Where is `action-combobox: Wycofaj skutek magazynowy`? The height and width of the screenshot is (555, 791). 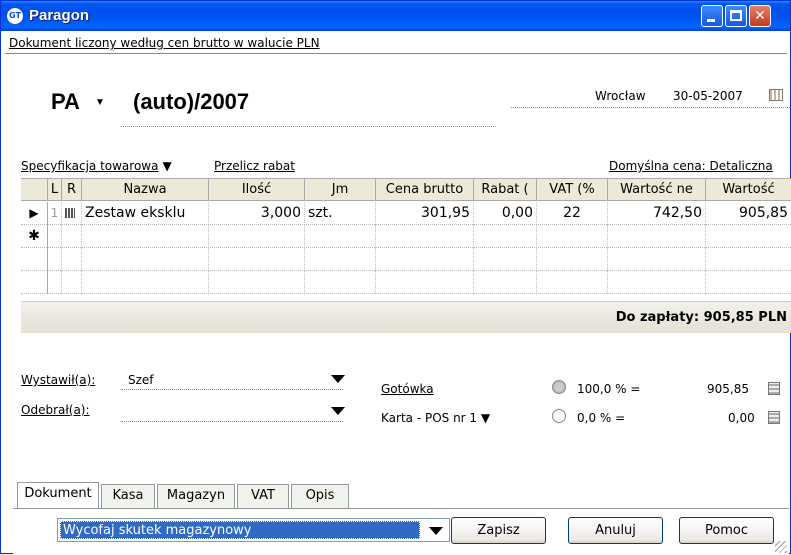
action-combobox: Wycofaj skutek magazynowy is located at coordinates (253, 530).